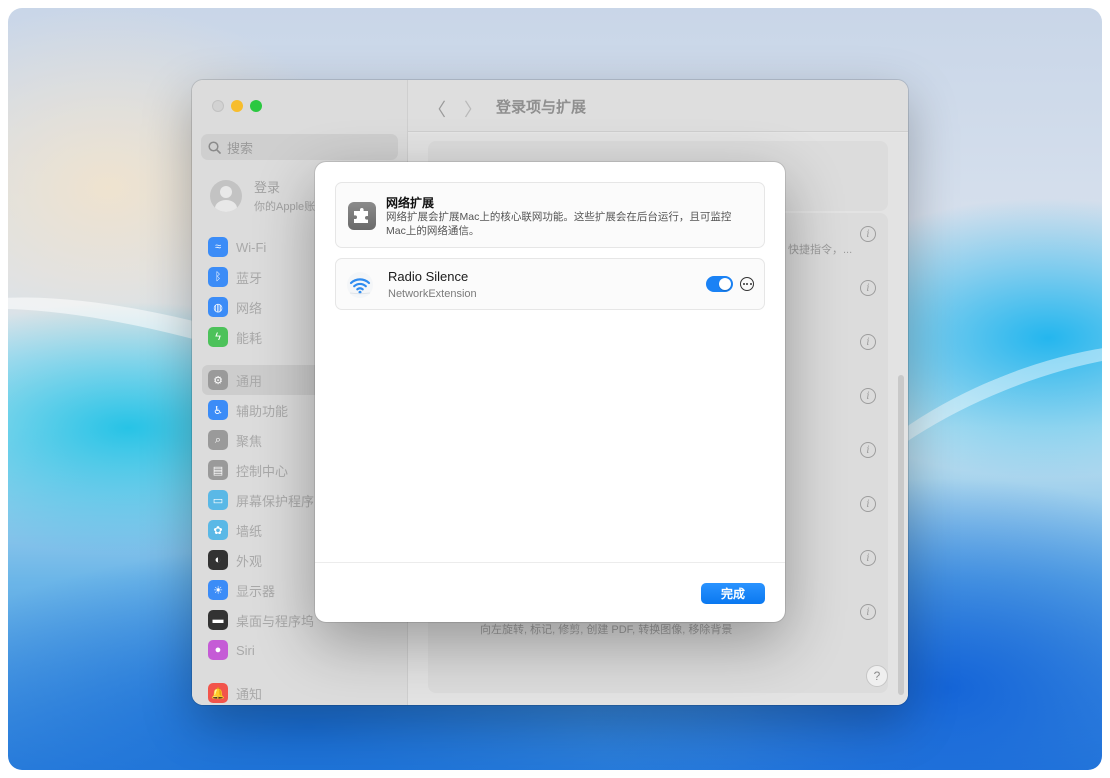  What do you see at coordinates (218, 470) in the screenshot?
I see `control-center-icon: ▤` at bounding box center [218, 470].